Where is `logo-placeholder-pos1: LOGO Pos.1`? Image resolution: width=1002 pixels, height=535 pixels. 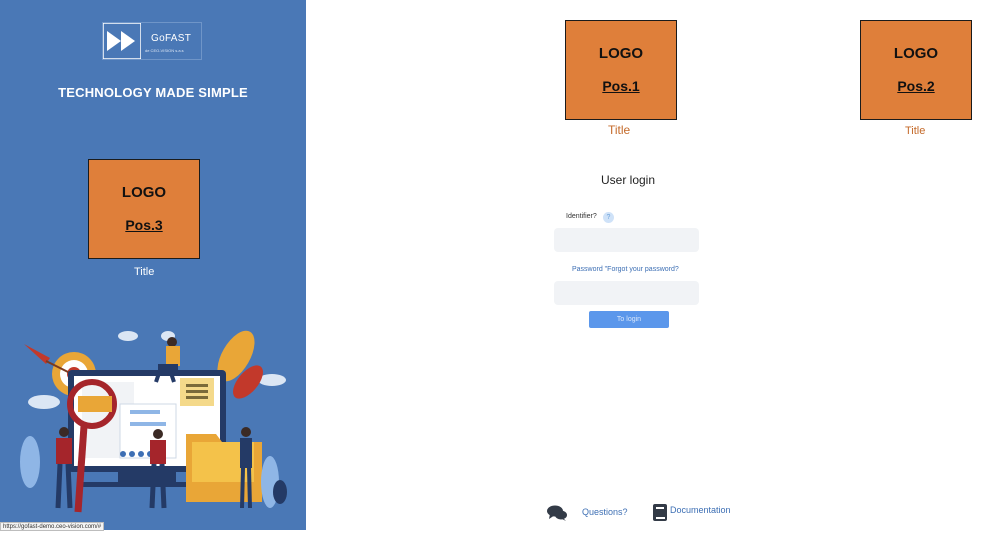 logo-placeholder-pos1: LOGO Pos.1 is located at coordinates (621, 70).